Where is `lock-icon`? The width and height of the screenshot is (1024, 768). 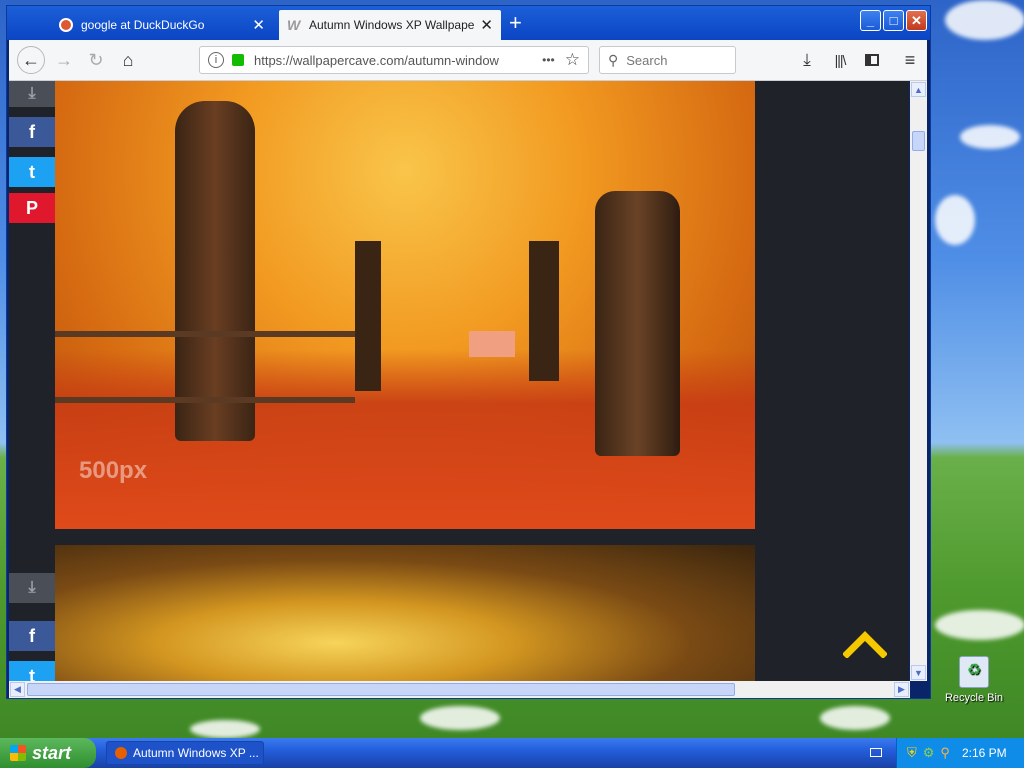
lock-icon is located at coordinates (238, 60).